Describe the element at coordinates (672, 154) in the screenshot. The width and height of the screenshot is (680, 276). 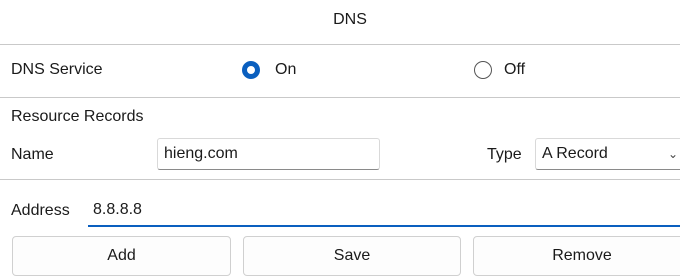
I see `chevron-down-icon: ⌄` at that location.